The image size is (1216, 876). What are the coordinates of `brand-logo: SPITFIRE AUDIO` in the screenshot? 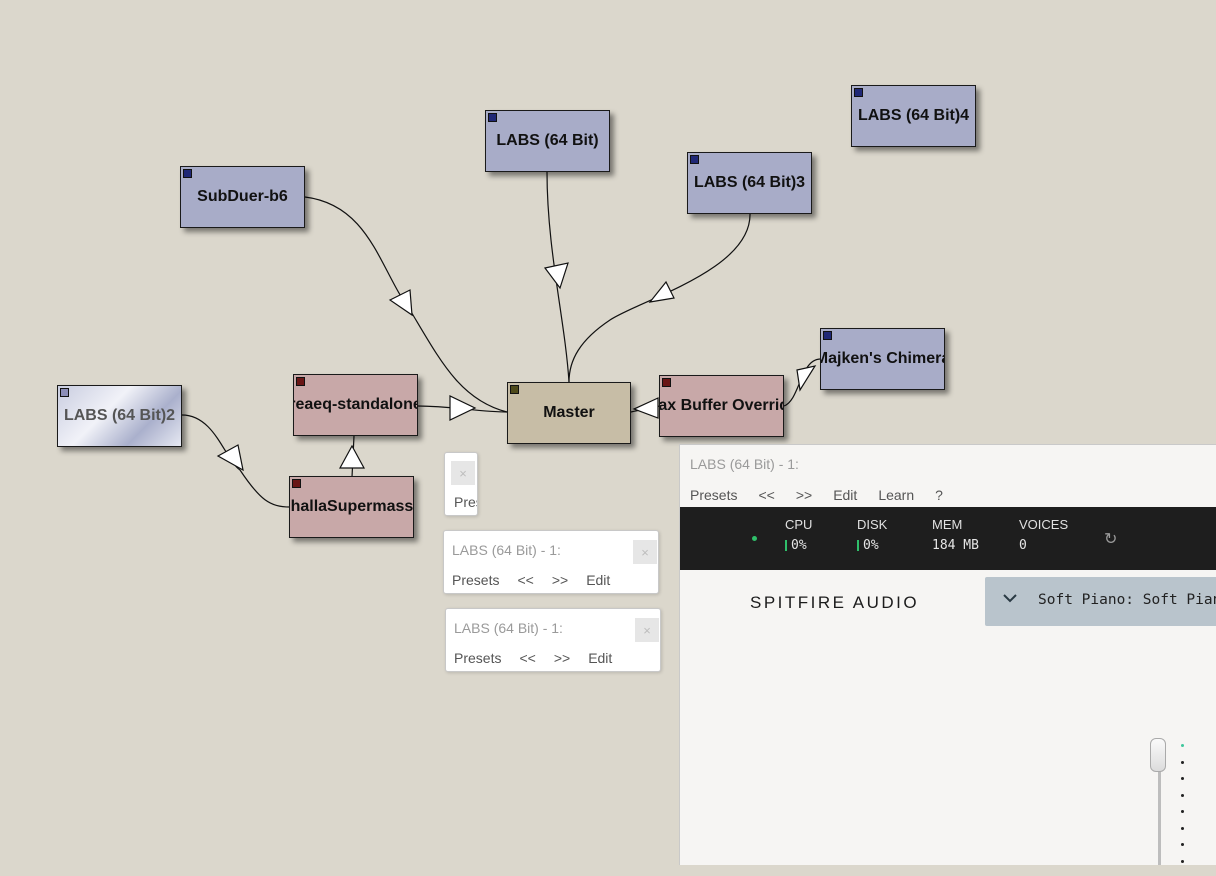 It's located at (835, 602).